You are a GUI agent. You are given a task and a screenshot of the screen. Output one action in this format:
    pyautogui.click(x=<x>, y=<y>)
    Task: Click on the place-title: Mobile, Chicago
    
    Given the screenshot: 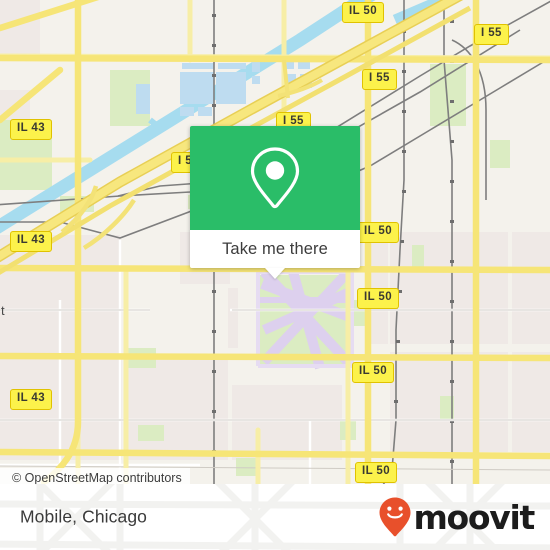 What is the action you would take?
    pyautogui.click(x=83, y=516)
    